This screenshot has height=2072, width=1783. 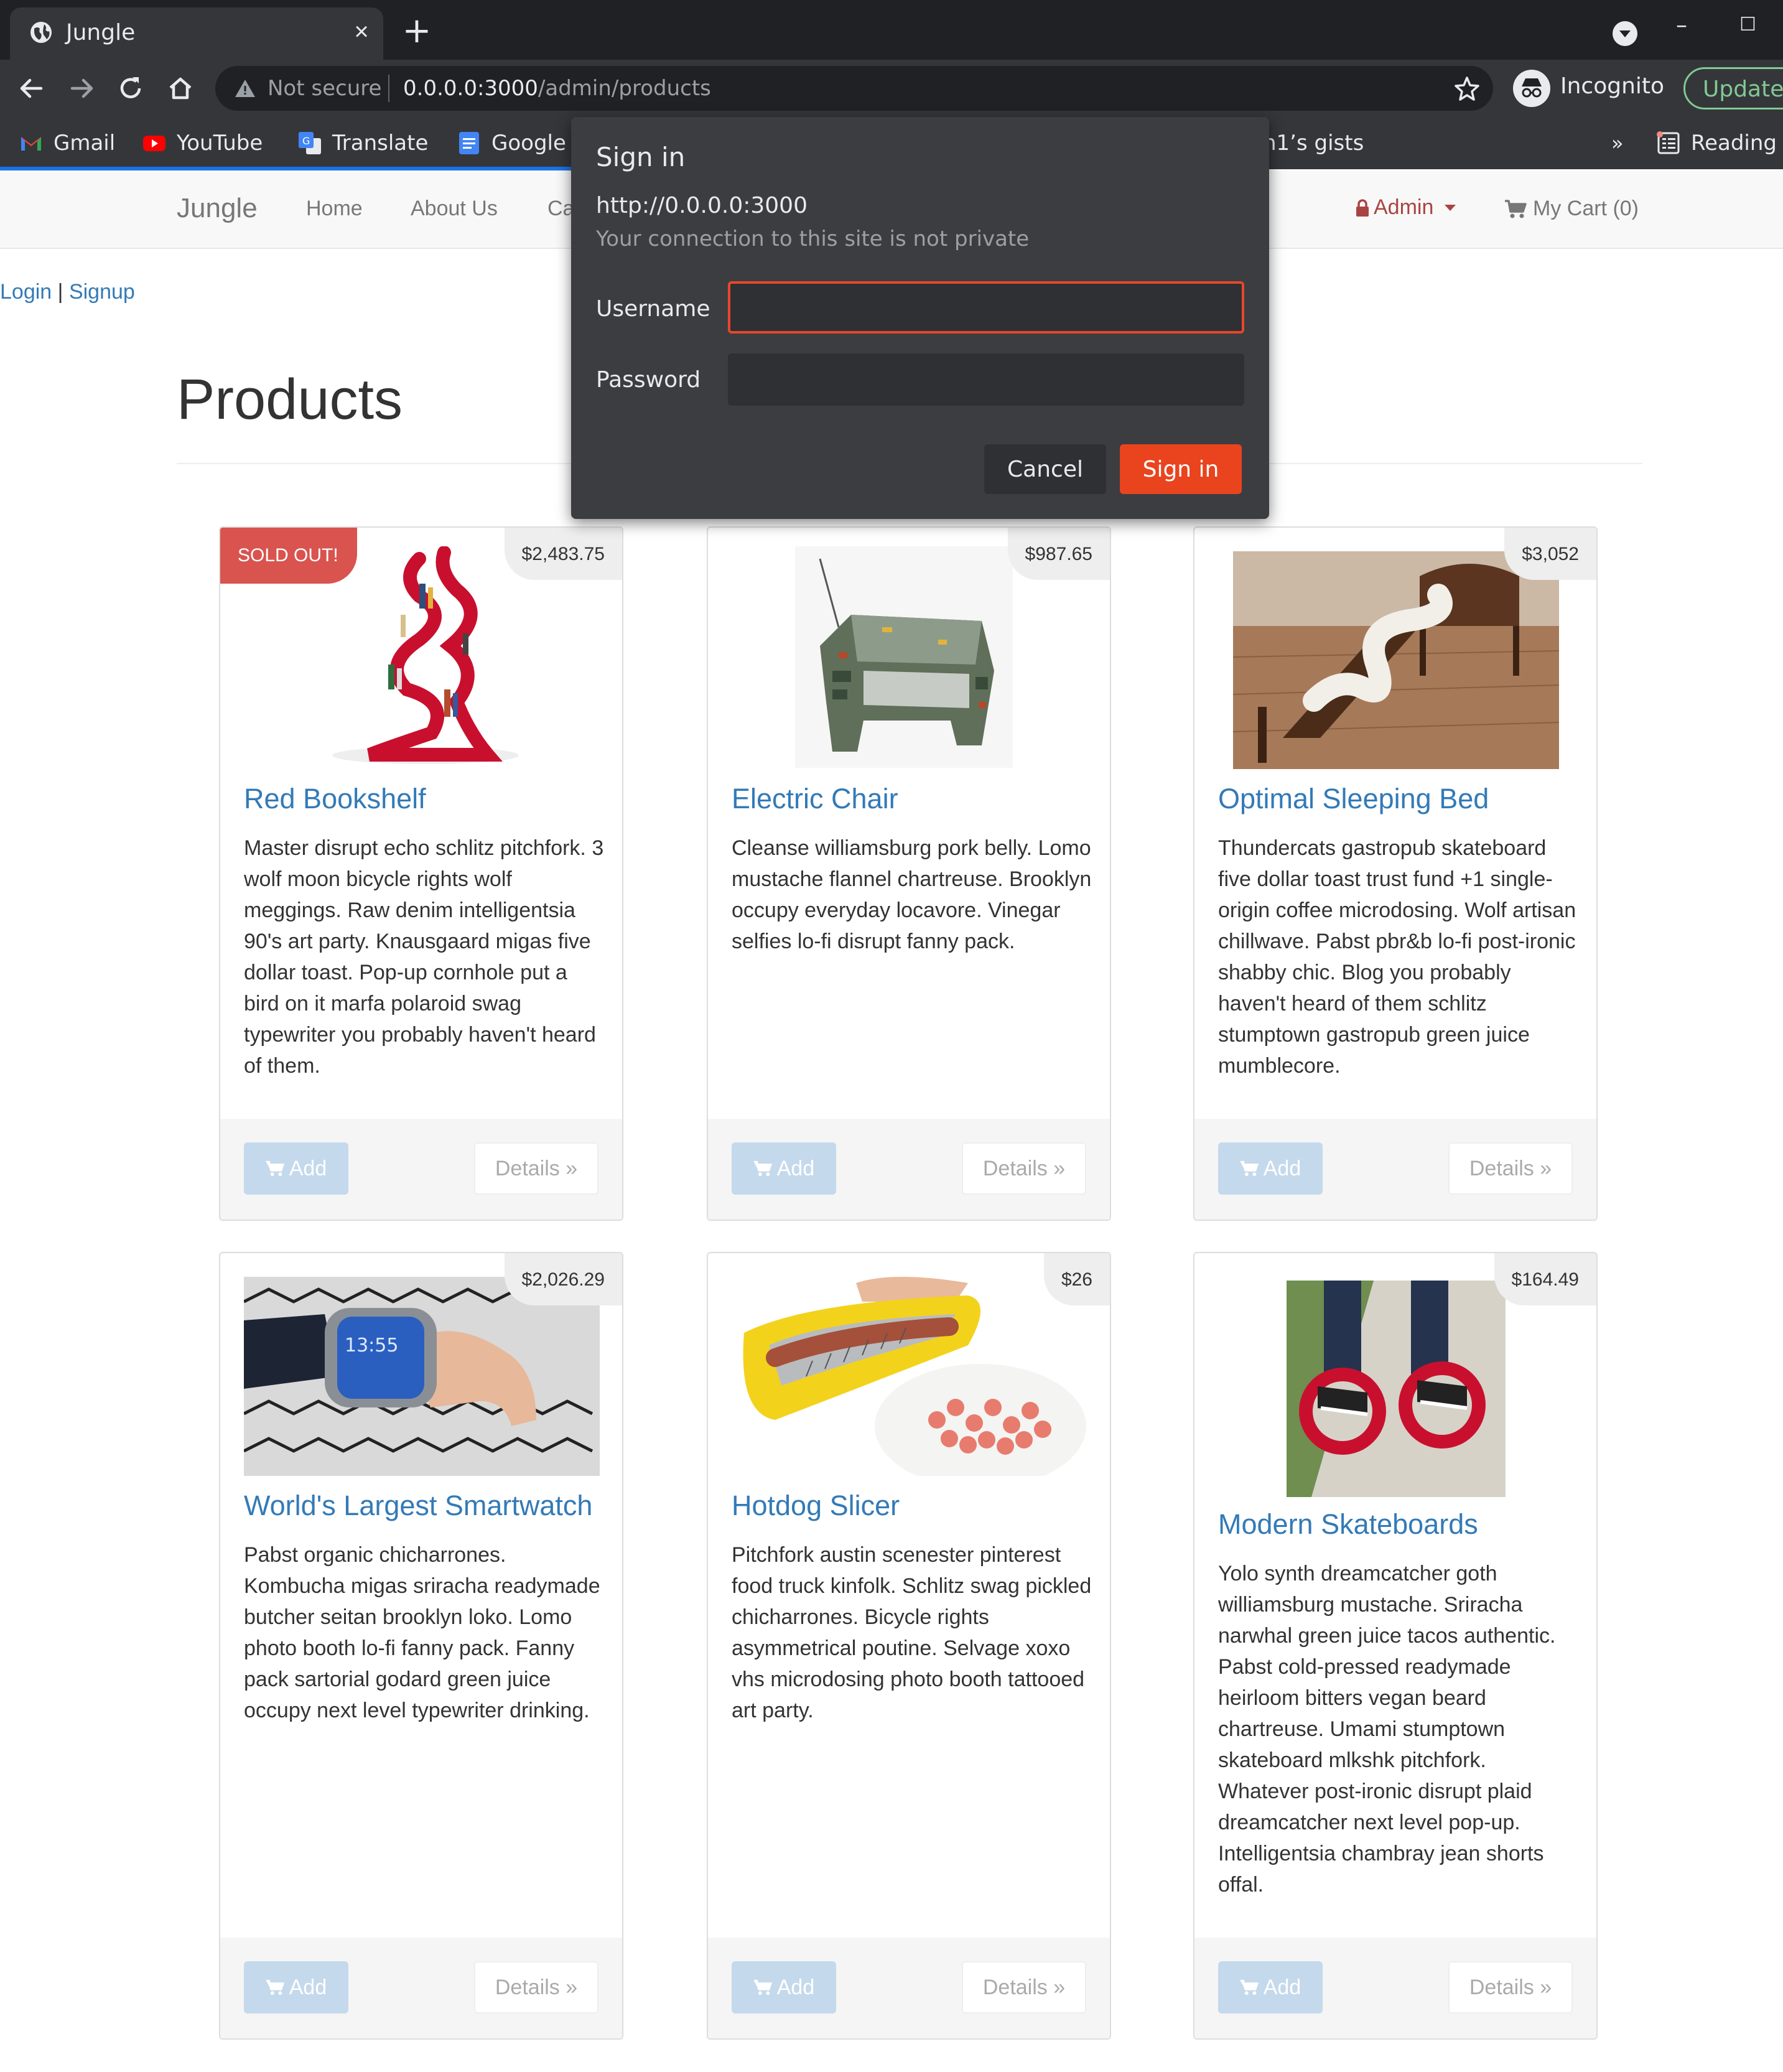 What do you see at coordinates (306, 141) in the screenshot?
I see `svg-text: G` at bounding box center [306, 141].